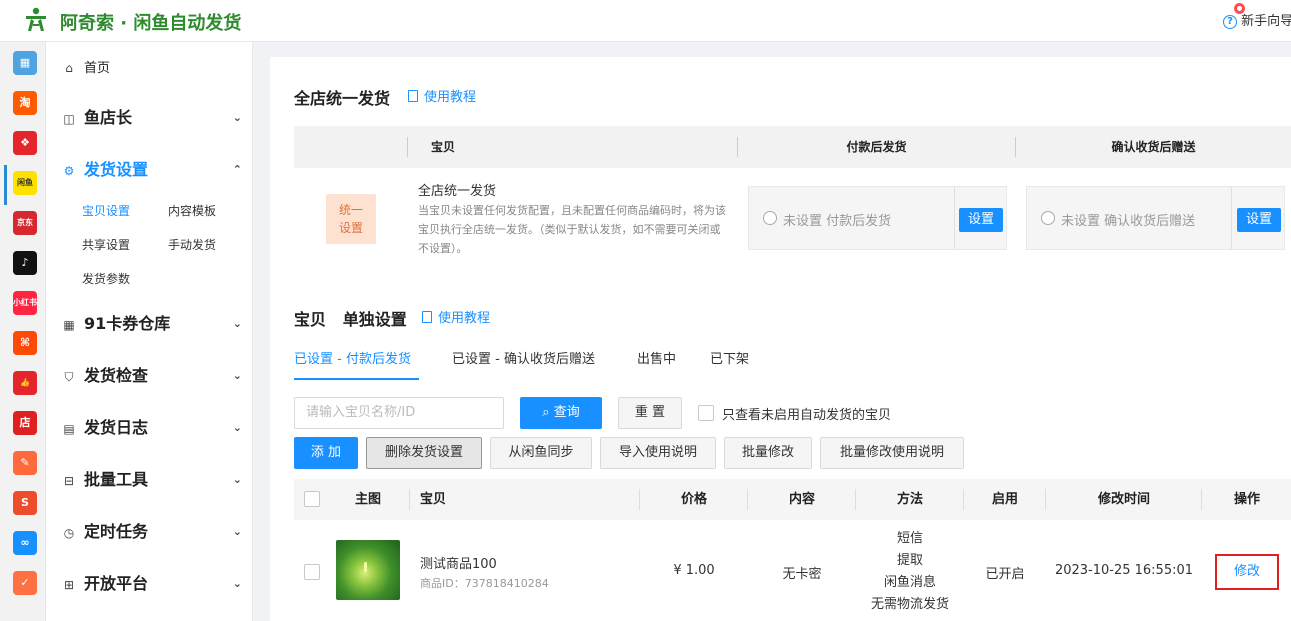  What do you see at coordinates (352, 357) in the screenshot?
I see `tab-after-payment: 已设置 - 付款后发货` at bounding box center [352, 357].